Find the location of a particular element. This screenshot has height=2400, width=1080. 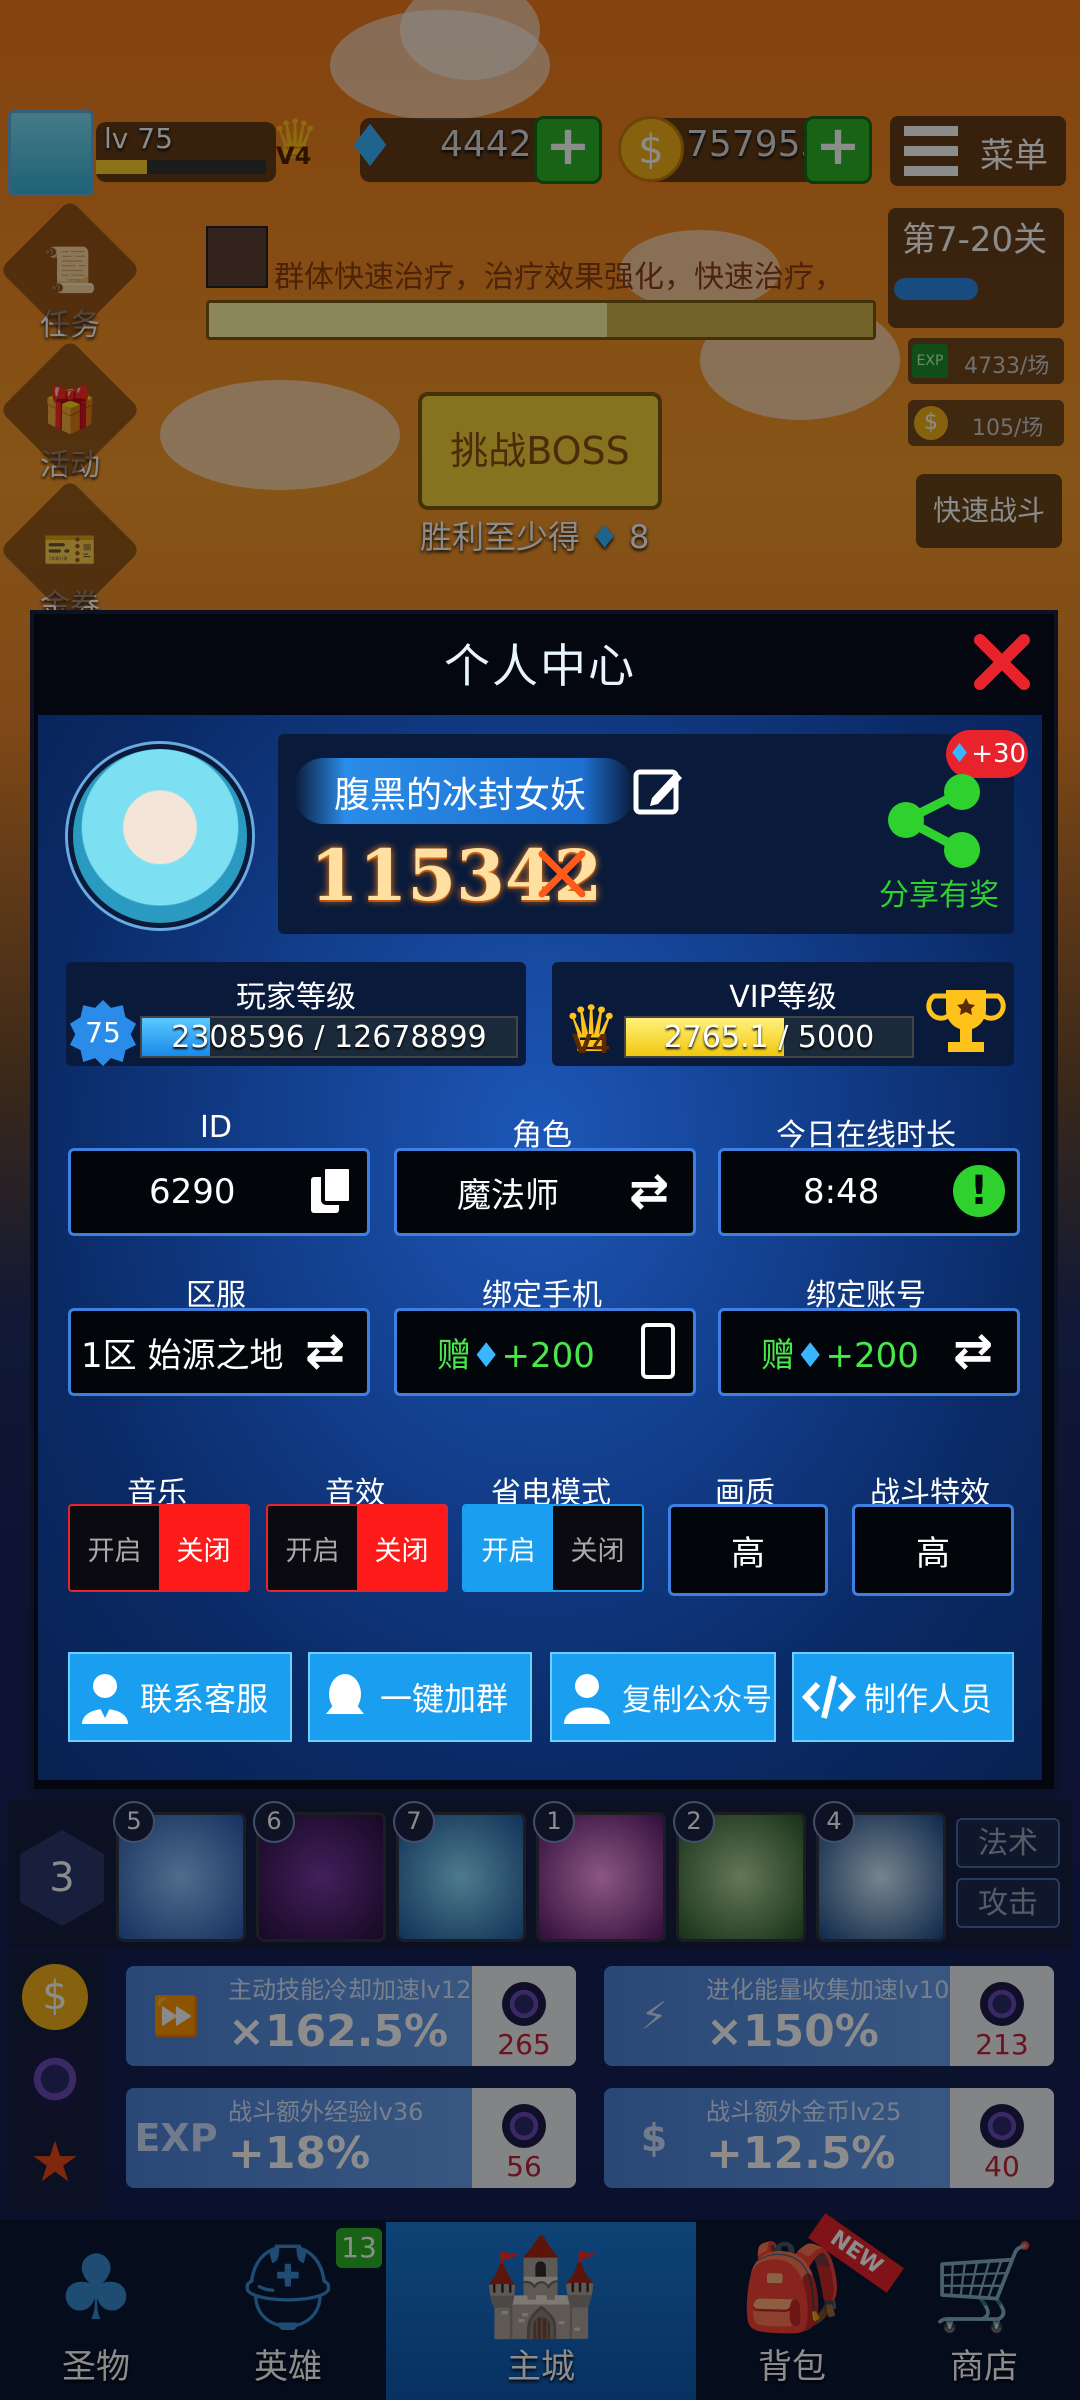

phone-icon is located at coordinates (658, 1351).